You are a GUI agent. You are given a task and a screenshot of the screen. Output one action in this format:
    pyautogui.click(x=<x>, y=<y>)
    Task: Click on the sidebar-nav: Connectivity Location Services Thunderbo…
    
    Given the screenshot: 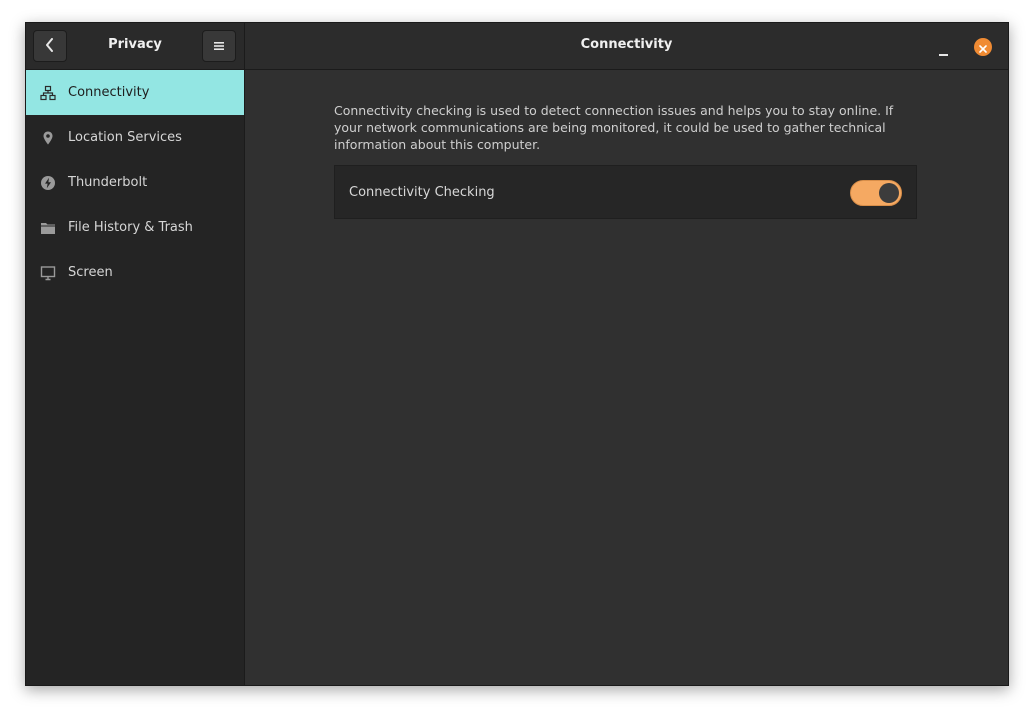 What is the action you would take?
    pyautogui.click(x=135, y=182)
    